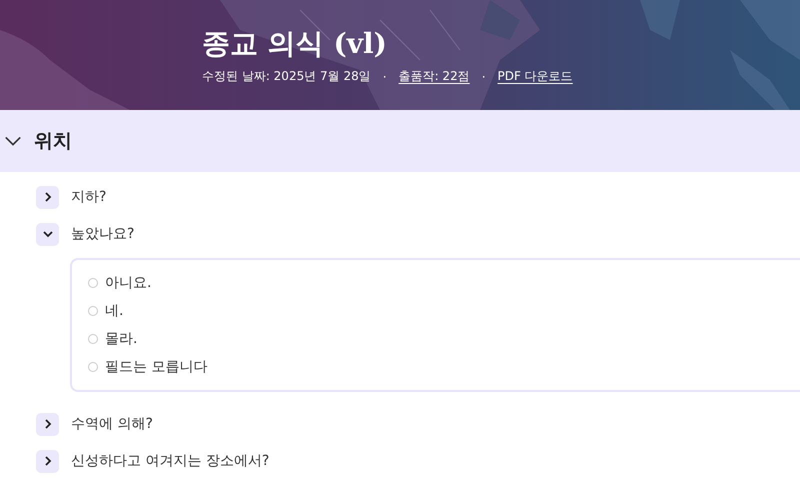 This screenshot has width=800, height=481. What do you see at coordinates (434, 76) in the screenshot?
I see `meta-link: 출품작: 22점` at bounding box center [434, 76].